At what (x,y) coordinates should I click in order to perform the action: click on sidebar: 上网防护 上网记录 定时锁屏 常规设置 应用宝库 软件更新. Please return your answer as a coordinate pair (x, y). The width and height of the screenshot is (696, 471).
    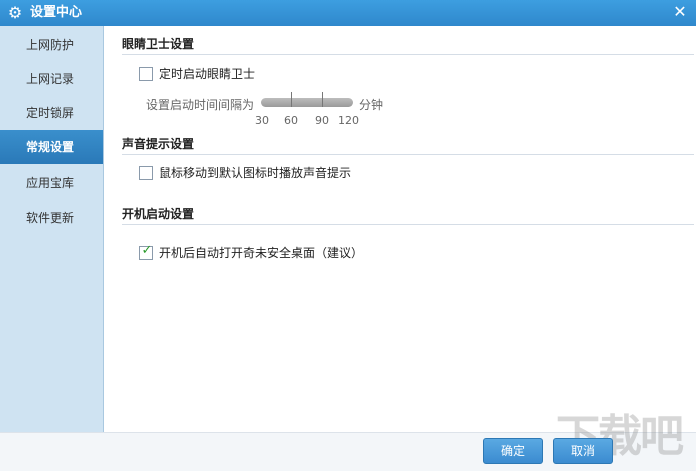
    Looking at the image, I should click on (52, 229).